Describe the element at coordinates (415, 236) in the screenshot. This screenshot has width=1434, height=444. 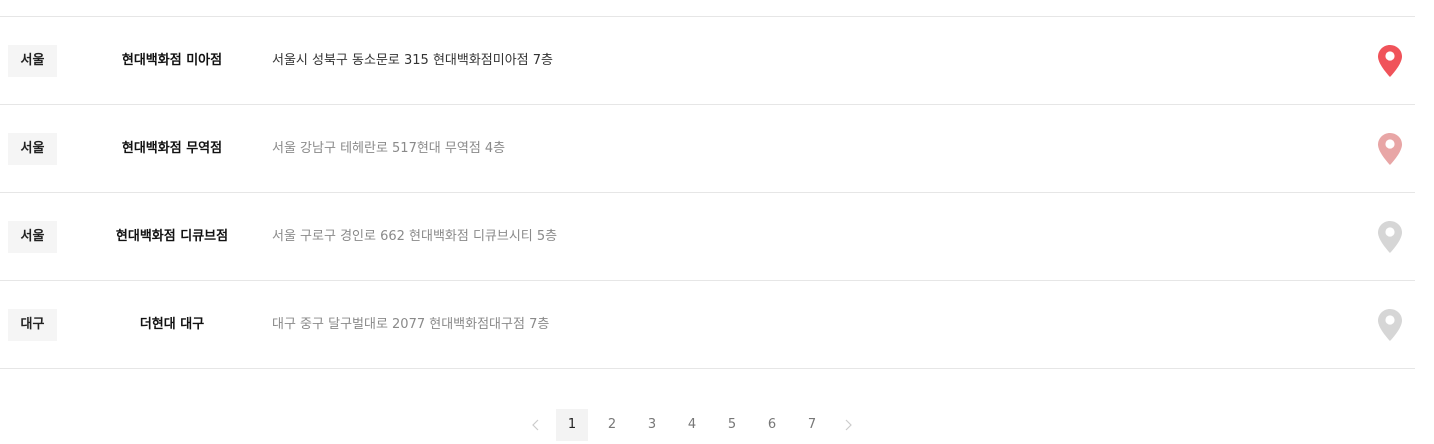
I see `store-address: 서울 구로구 경인로 662 현대백화점 디큐브시티 5층` at that location.